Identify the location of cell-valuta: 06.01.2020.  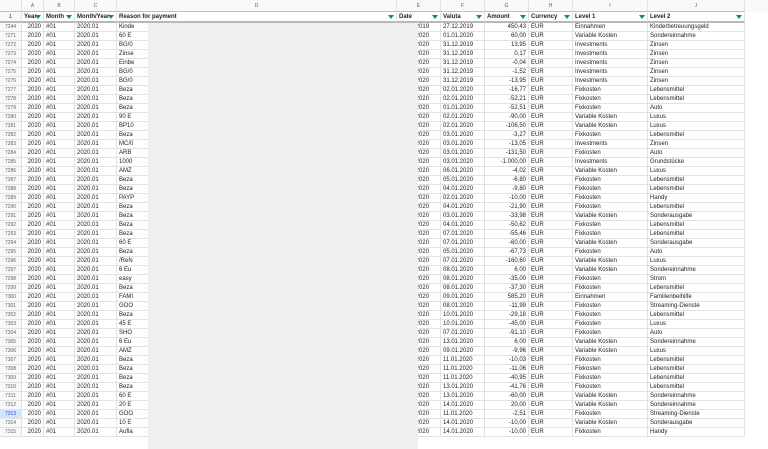
(463, 171).